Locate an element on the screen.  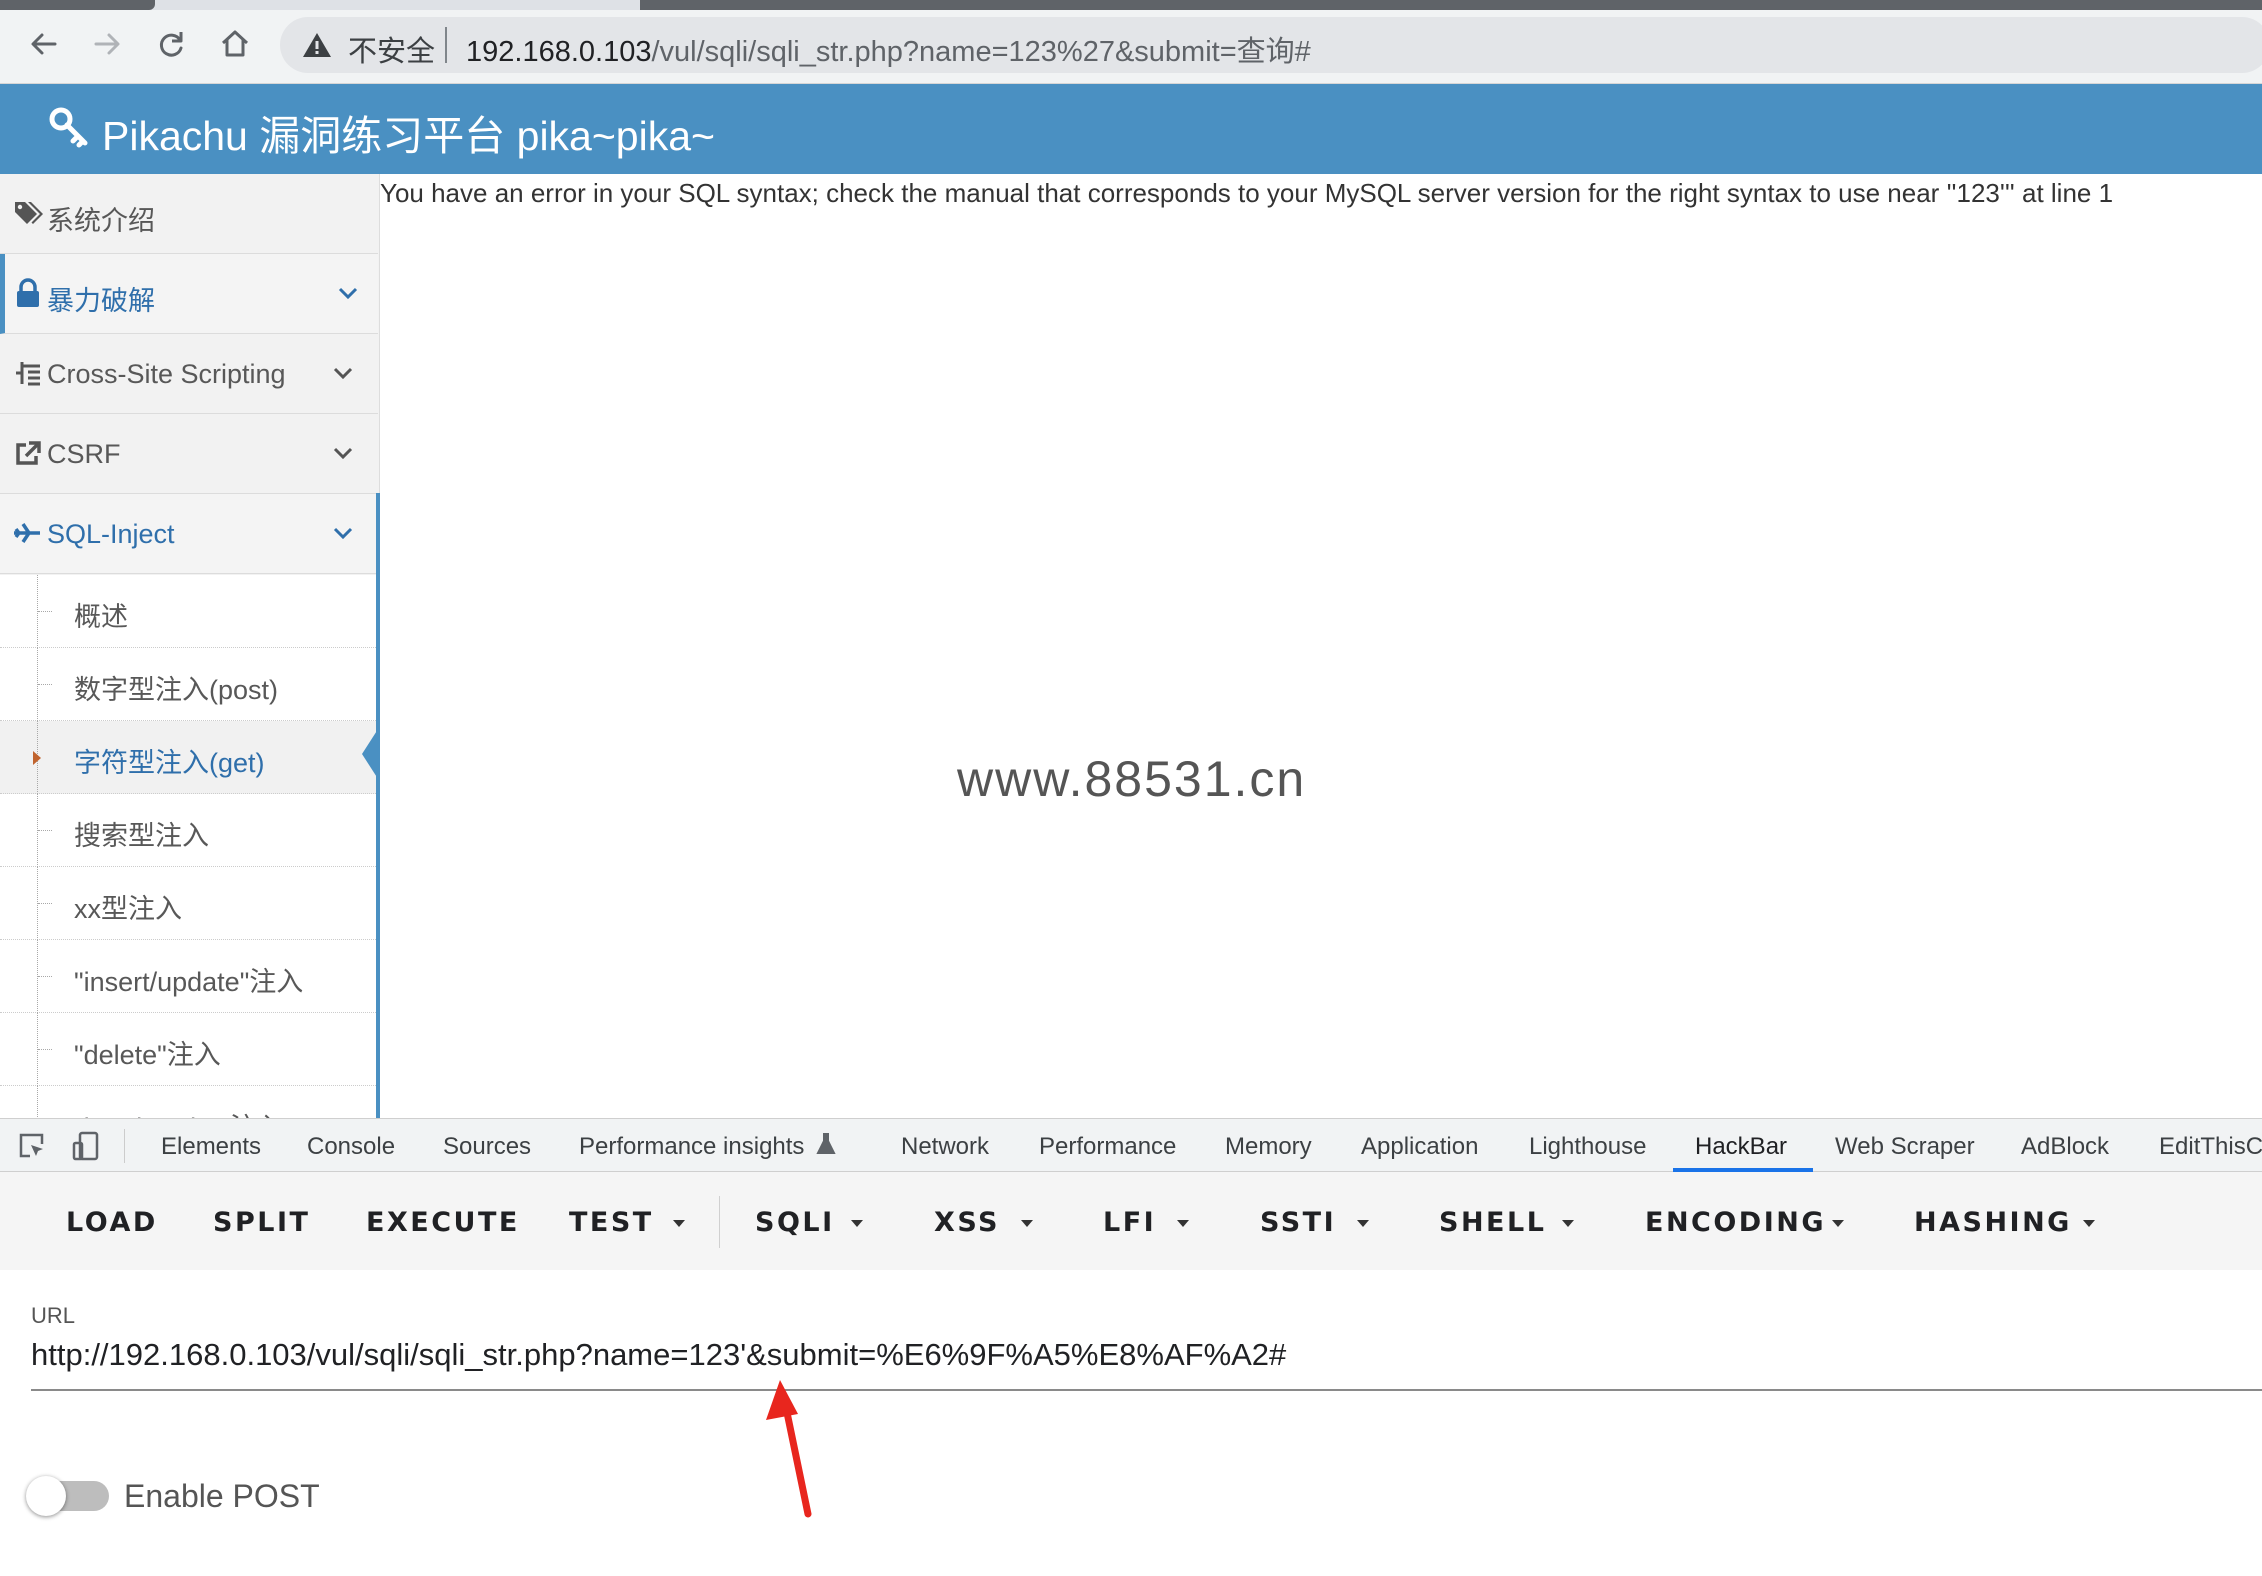
sidebar-item-label: Cross-Site Scripting is located at coordinates (166, 374).